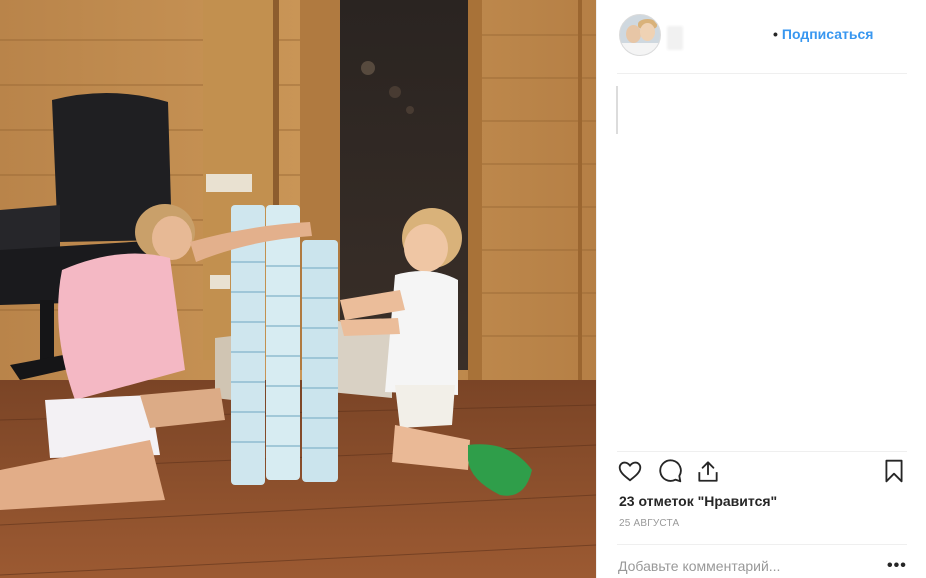 The image size is (926, 578). I want to click on follow-label: Подписаться, so click(827, 34).